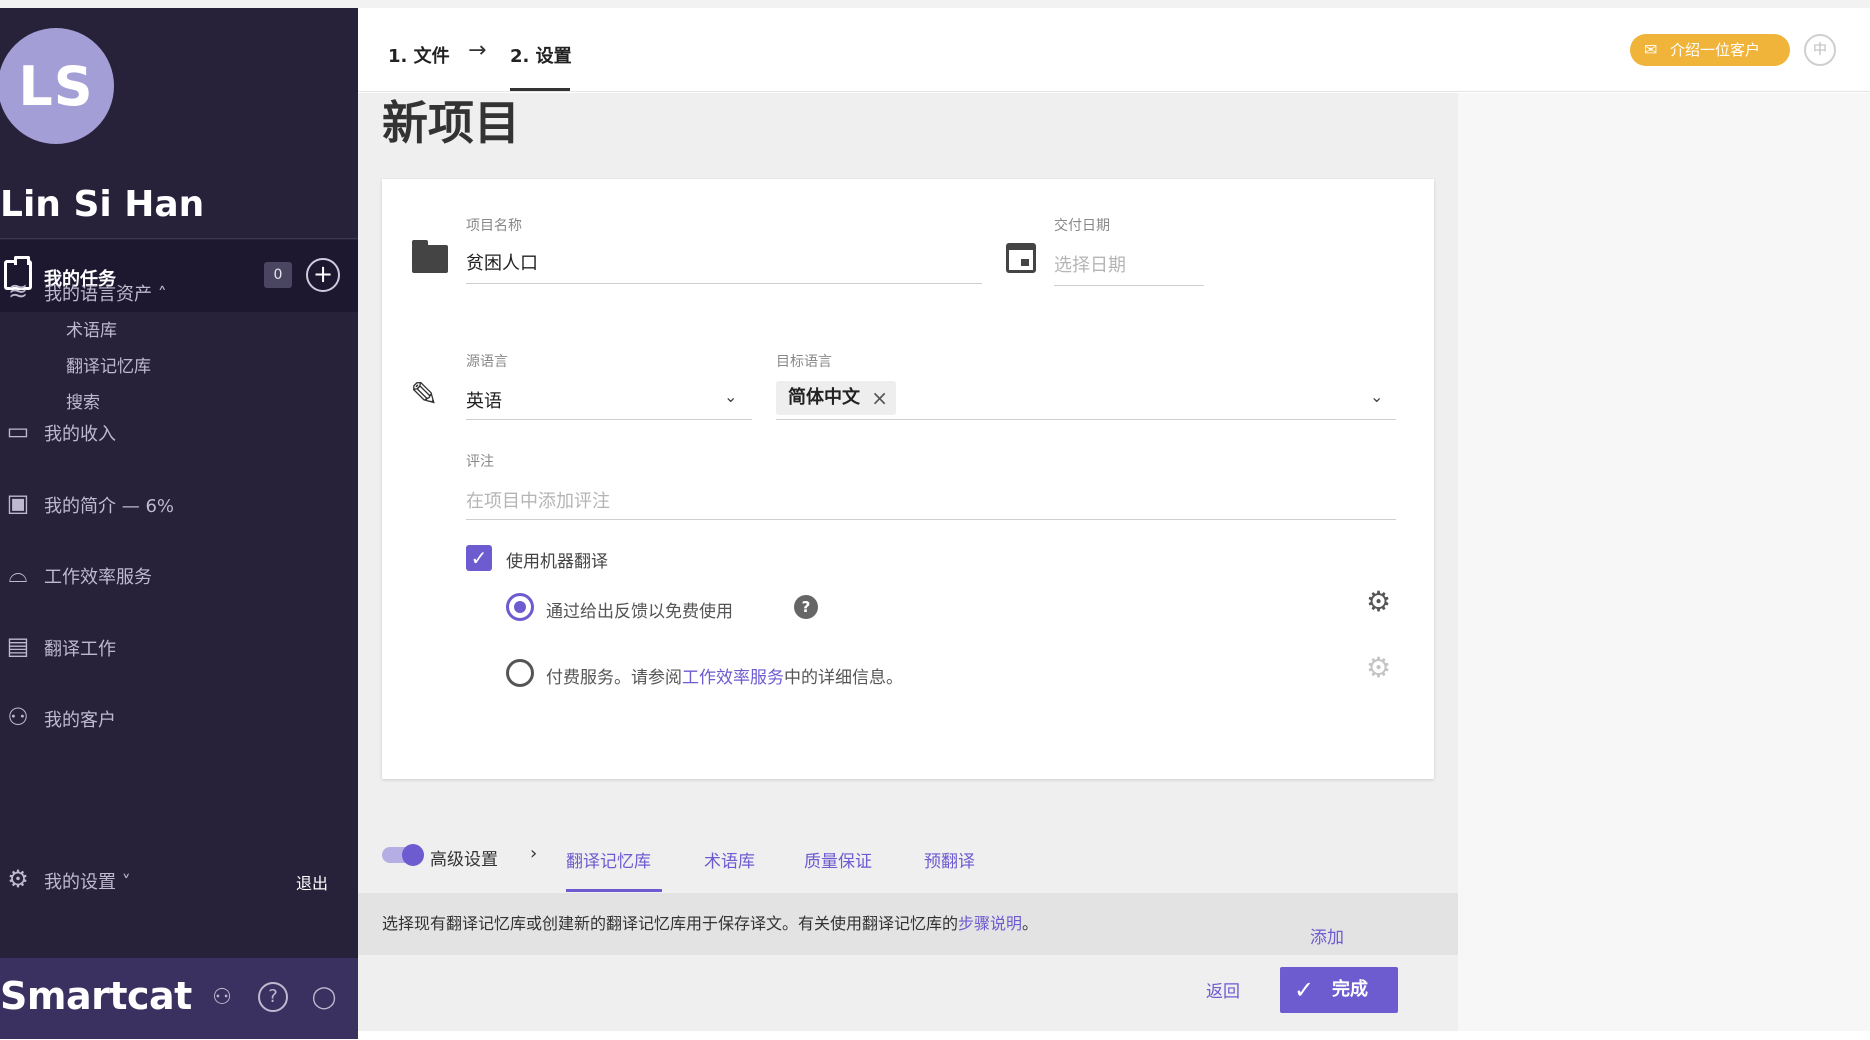 Image resolution: width=1870 pixels, height=1040 pixels. Describe the element at coordinates (424, 395) in the screenshot. I see `pencil-icon: ✎` at that location.